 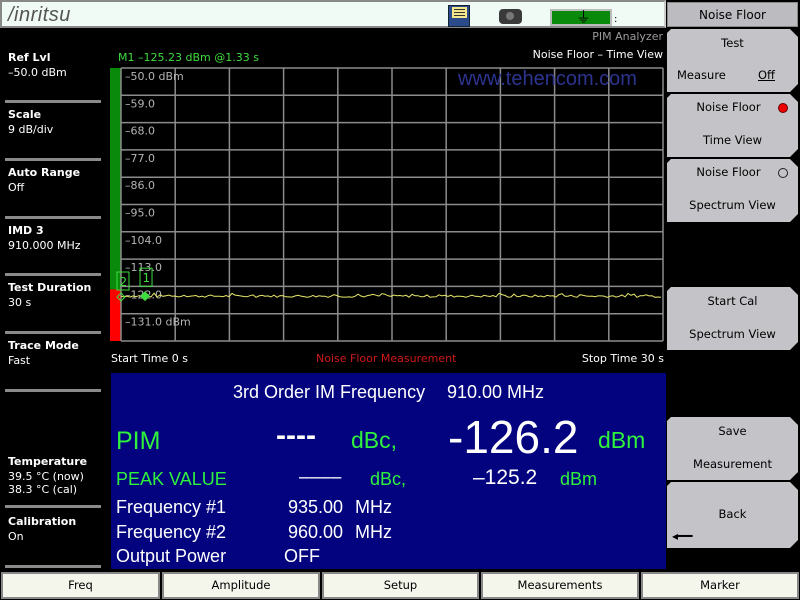 What do you see at coordinates (459, 16) in the screenshot?
I see `save-icon` at bounding box center [459, 16].